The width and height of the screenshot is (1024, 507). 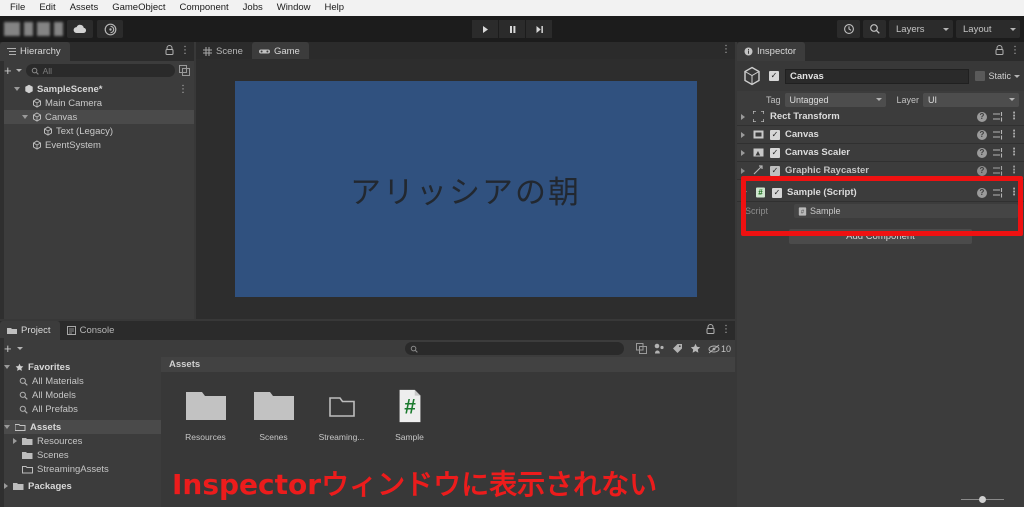 What do you see at coordinates (774, 76) in the screenshot?
I see `object-enabled-checkbox: ✓` at bounding box center [774, 76].